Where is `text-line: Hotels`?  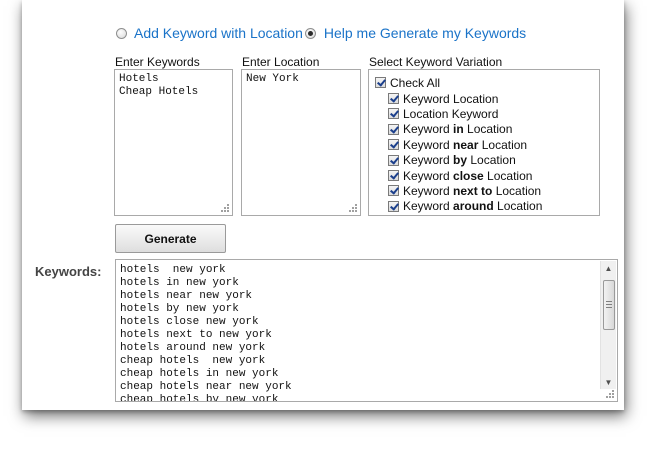
text-line: Hotels is located at coordinates (139, 79).